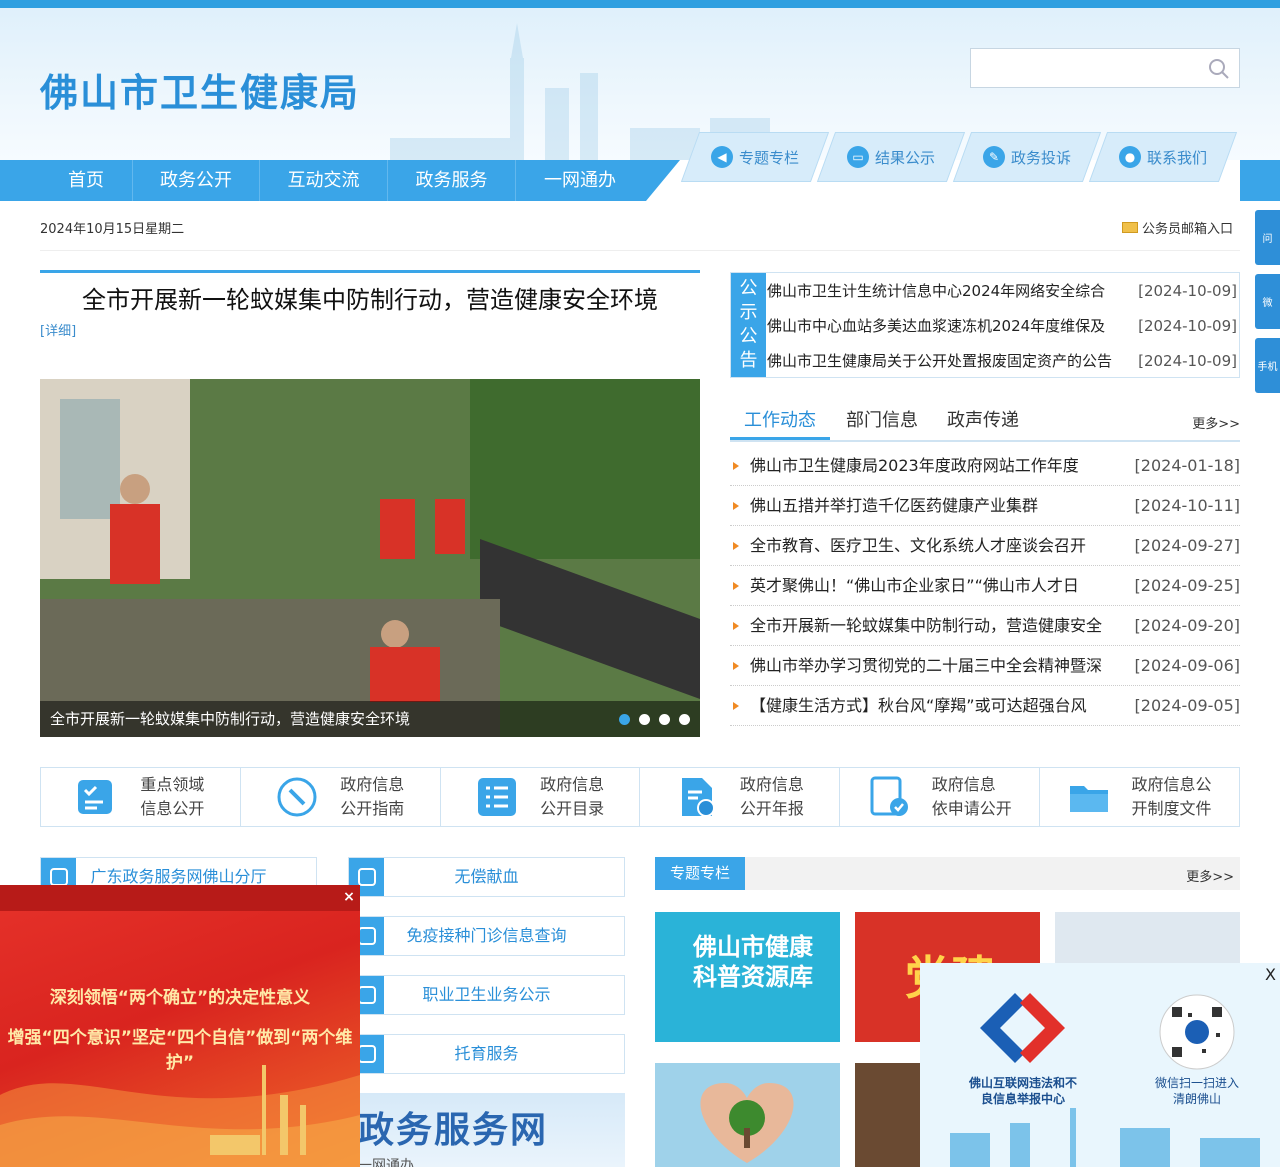 The width and height of the screenshot is (1280, 1167). I want to click on nav-item-interaction: 互动交流, so click(323, 180).